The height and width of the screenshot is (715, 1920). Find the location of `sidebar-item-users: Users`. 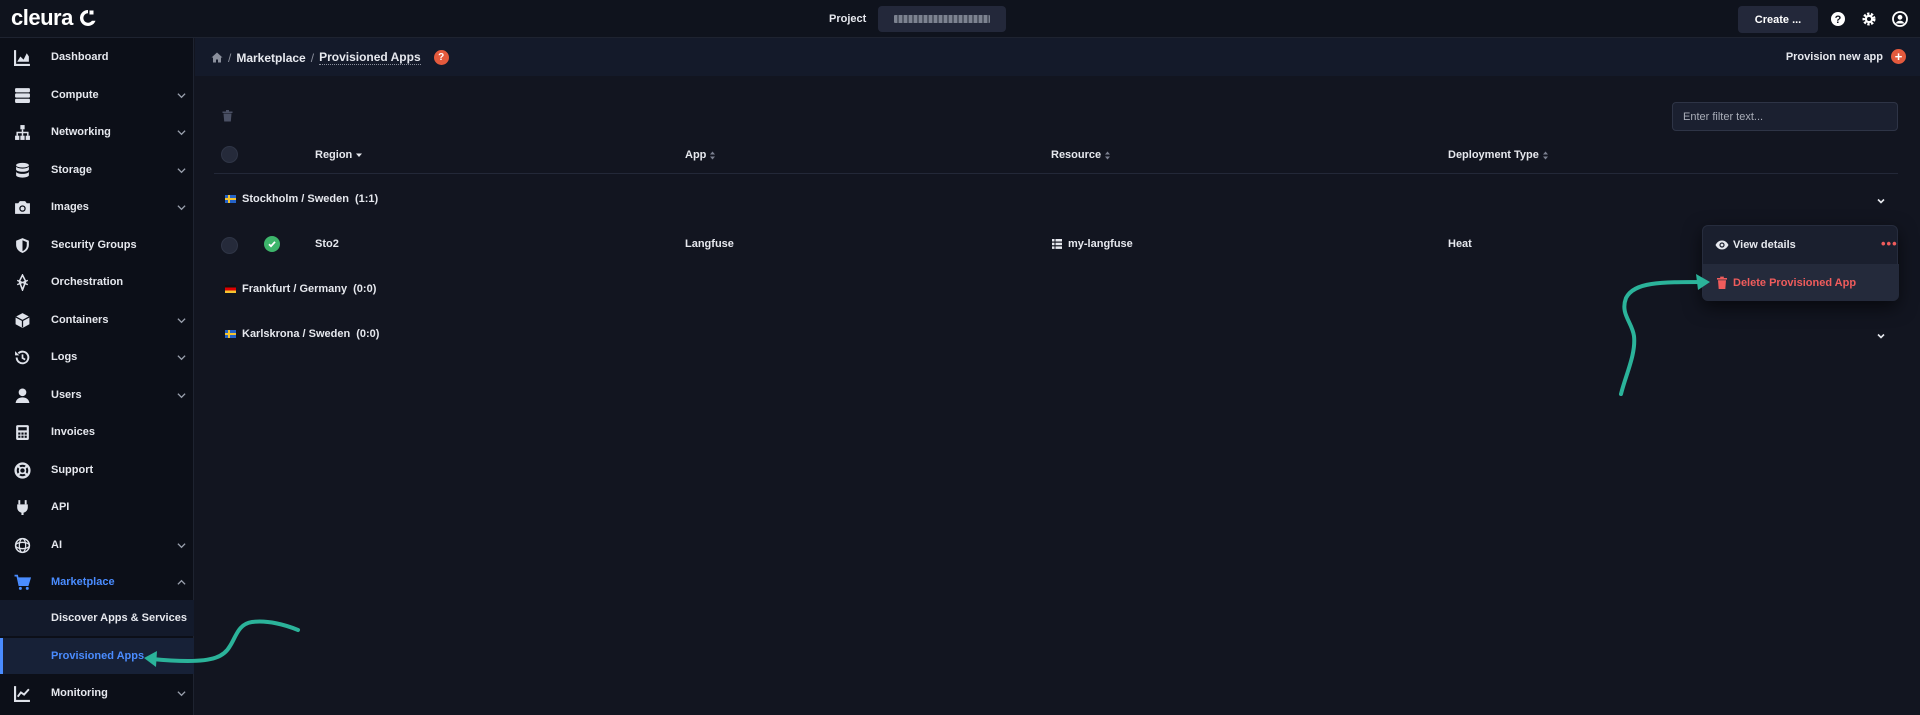

sidebar-item-users: Users is located at coordinates (97, 395).